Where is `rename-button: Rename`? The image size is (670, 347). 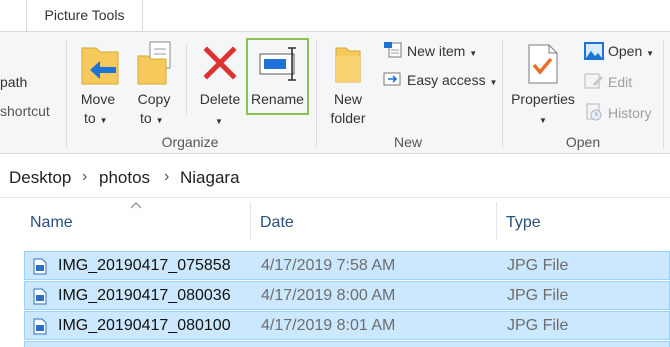 rename-button: Rename is located at coordinates (277, 76).